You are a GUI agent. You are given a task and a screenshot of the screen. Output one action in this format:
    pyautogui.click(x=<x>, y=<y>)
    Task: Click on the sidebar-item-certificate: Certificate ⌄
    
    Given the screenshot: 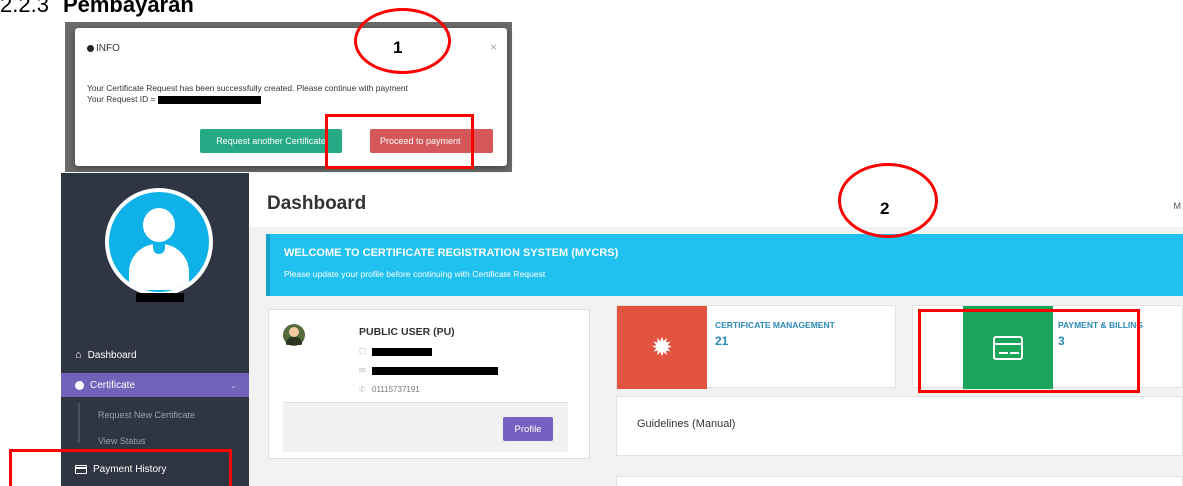 What is the action you would take?
    pyautogui.click(x=155, y=385)
    